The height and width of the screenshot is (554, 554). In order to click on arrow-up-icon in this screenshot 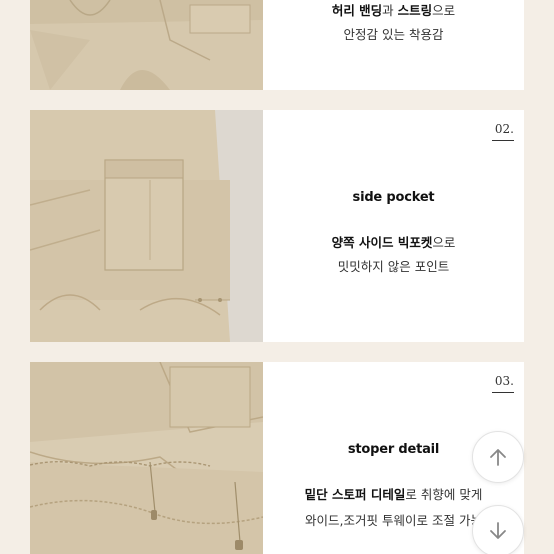, I will do `click(498, 457)`.